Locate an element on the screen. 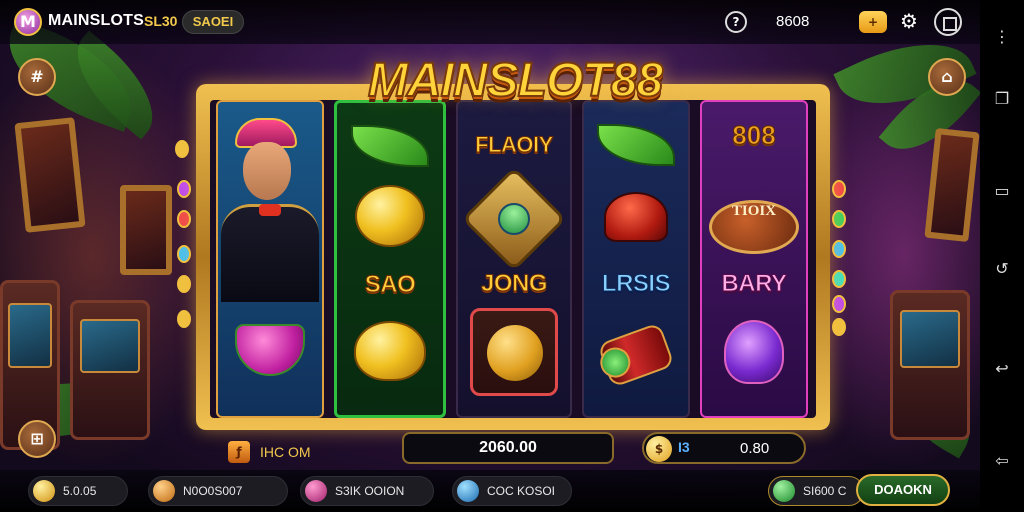 The height and width of the screenshot is (512, 1024). reel-5-text: BARY is located at coordinates (754, 284).